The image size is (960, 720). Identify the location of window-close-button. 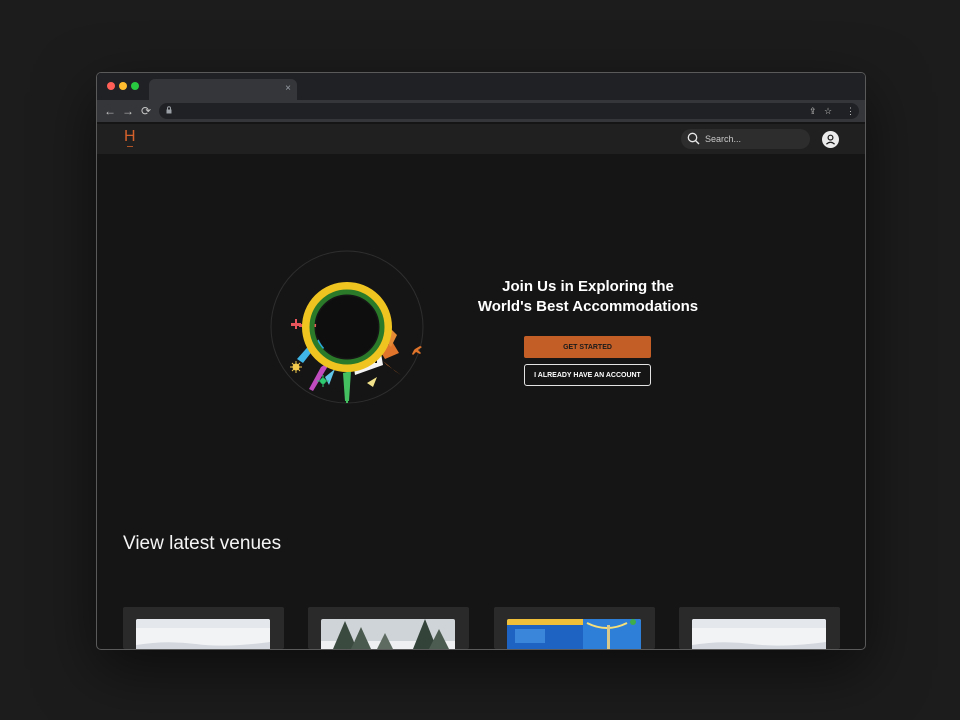
(111, 86).